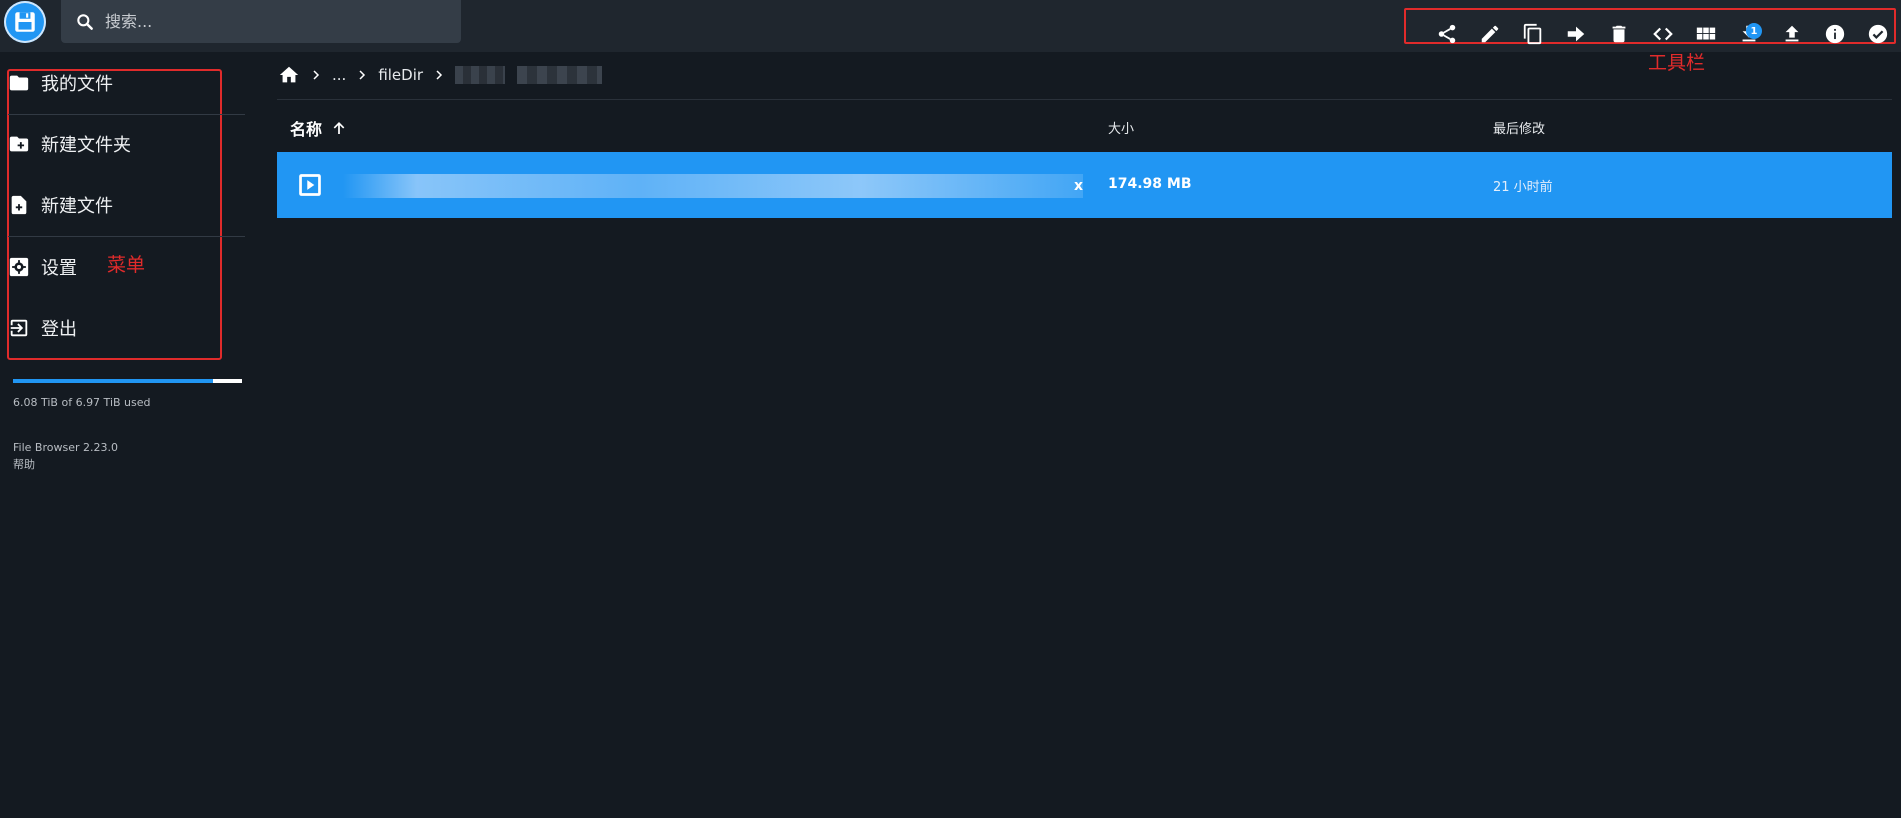 The width and height of the screenshot is (1901, 818). Describe the element at coordinates (19, 328) in the screenshot. I see `logout-icon` at that location.